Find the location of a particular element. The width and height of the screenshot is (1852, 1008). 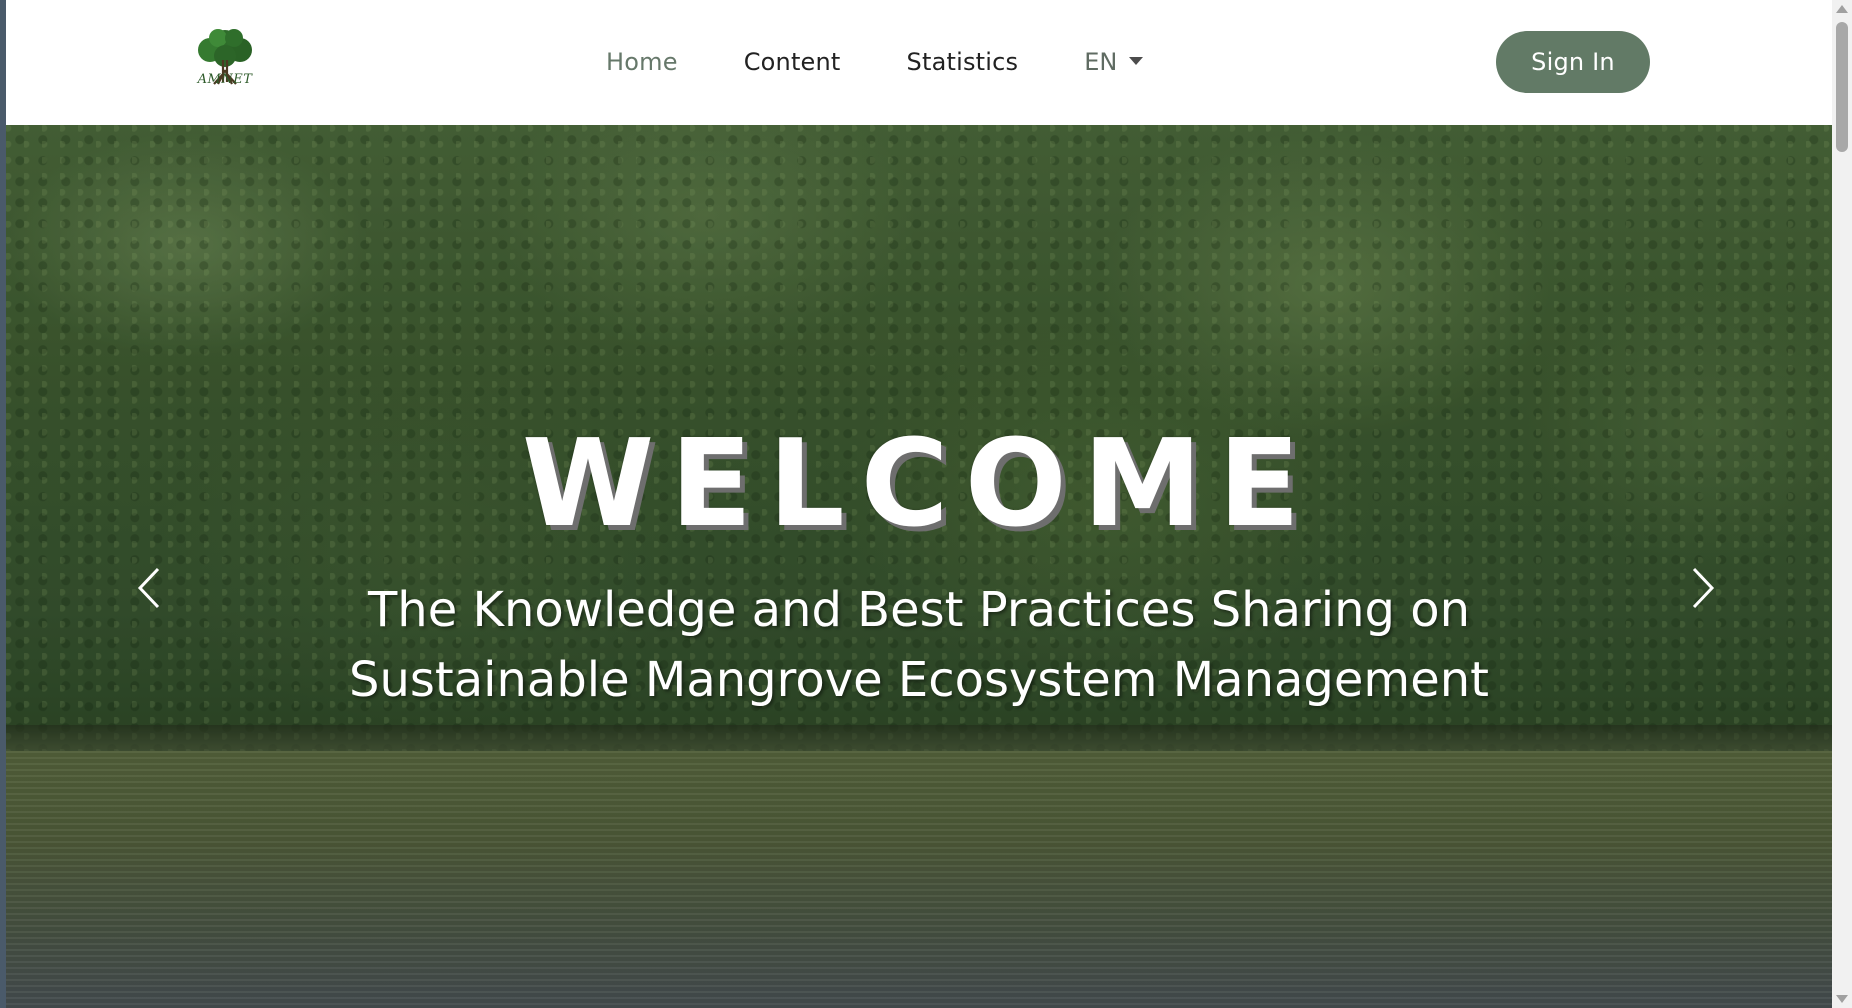

language-dropdown: EN is located at coordinates (1114, 62).